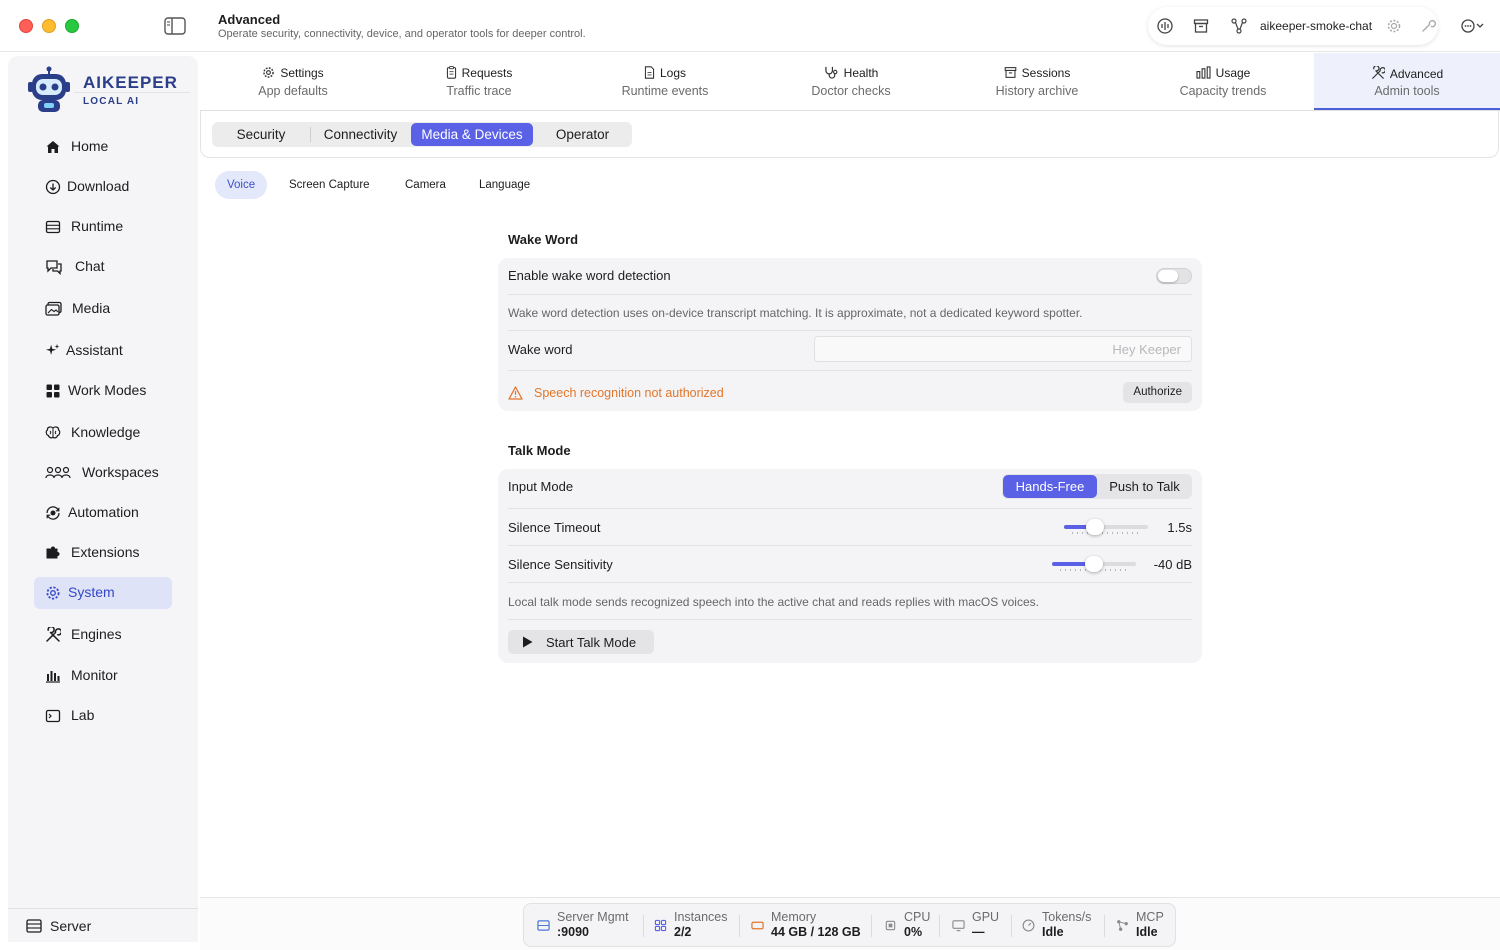 The image size is (1500, 950). I want to click on sidebar-item-system: System, so click(103, 593).